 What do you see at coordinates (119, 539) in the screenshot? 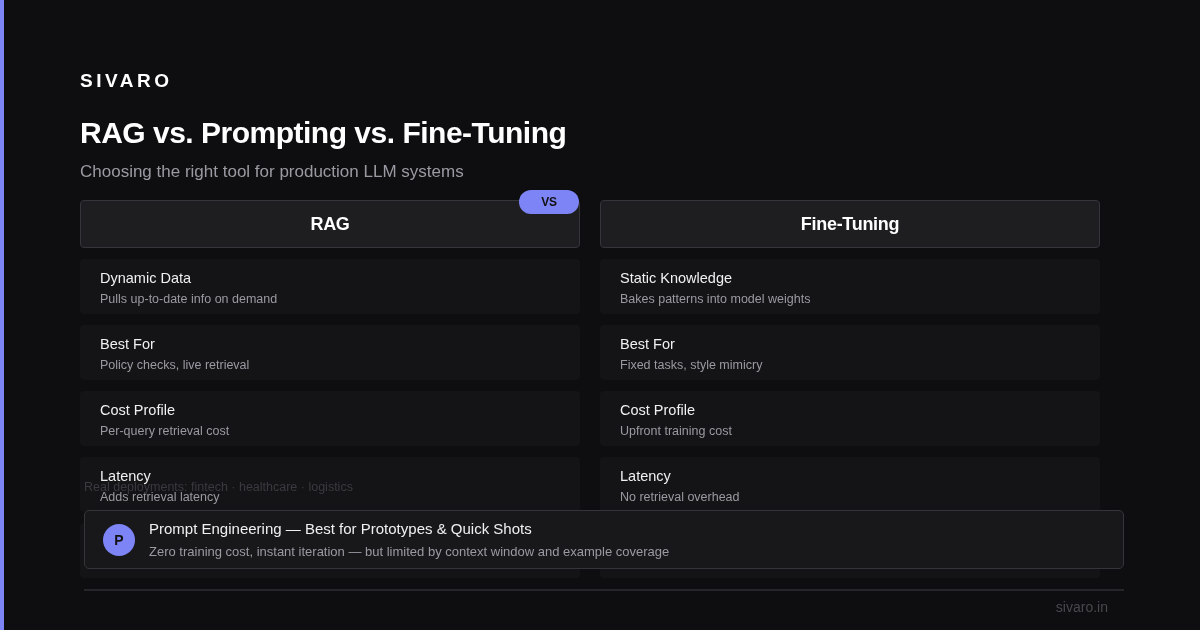
I see `avatar-badge: P` at bounding box center [119, 539].